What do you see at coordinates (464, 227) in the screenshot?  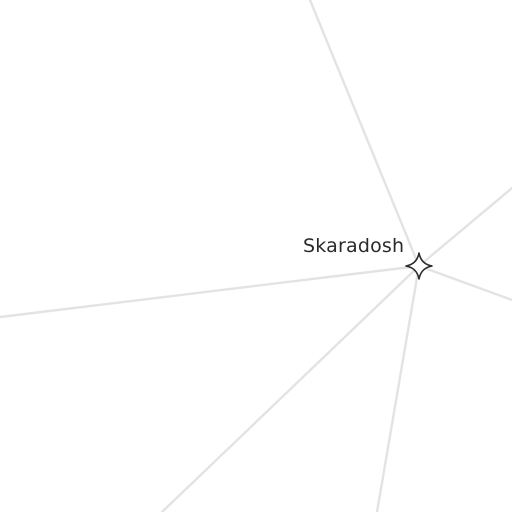 I see `road-northeast` at bounding box center [464, 227].